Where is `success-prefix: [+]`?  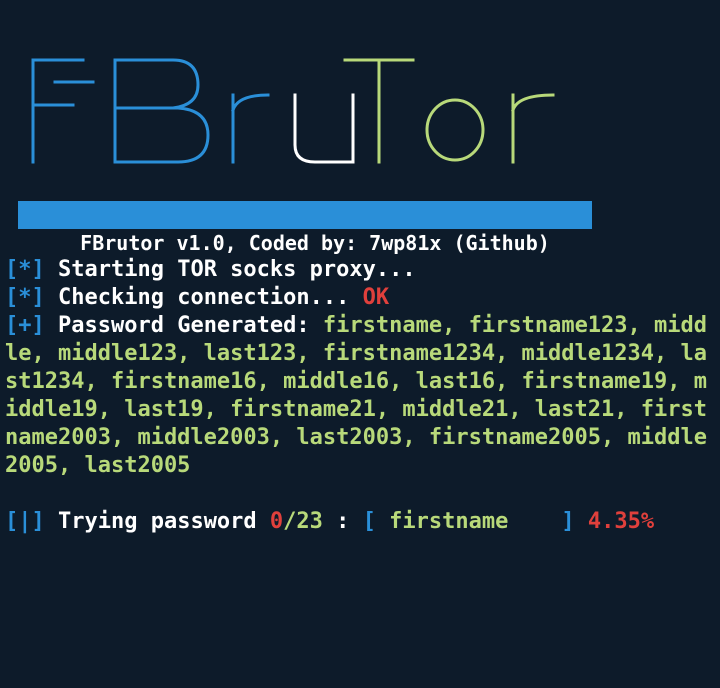 success-prefix: [+] is located at coordinates (25, 325).